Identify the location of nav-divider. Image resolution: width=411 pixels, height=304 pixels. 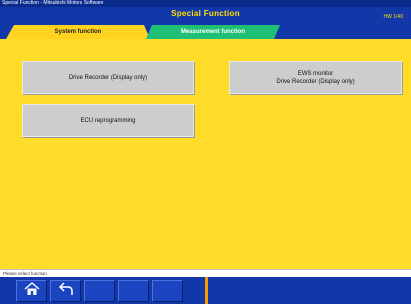
(206, 290).